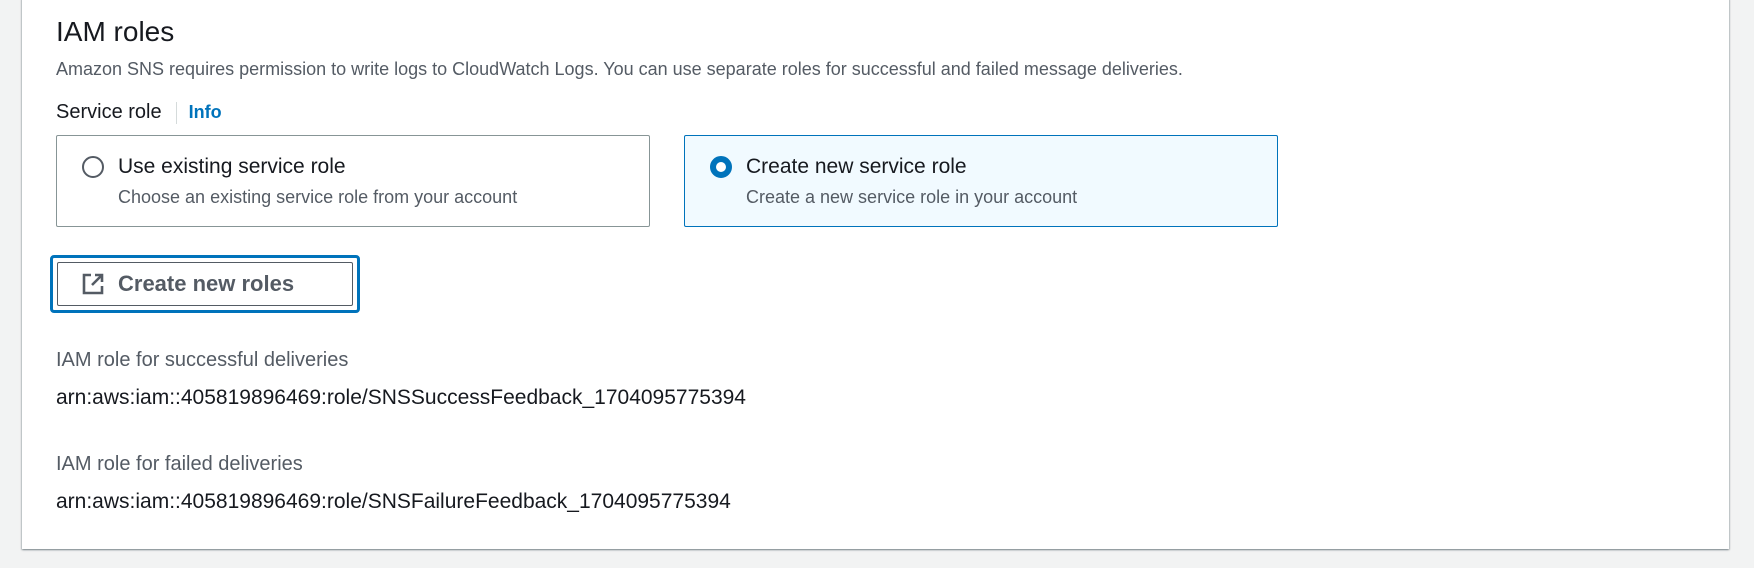  I want to click on tile-title: Create new service role, so click(856, 166).